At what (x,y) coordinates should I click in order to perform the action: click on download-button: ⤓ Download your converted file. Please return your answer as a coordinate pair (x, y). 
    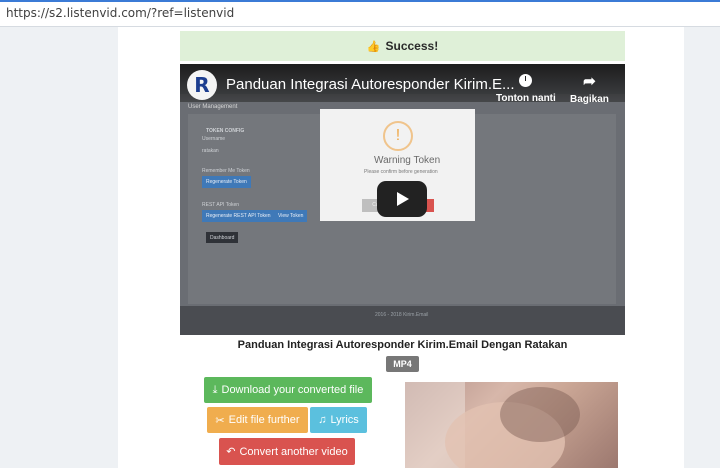
    Looking at the image, I should click on (288, 390).